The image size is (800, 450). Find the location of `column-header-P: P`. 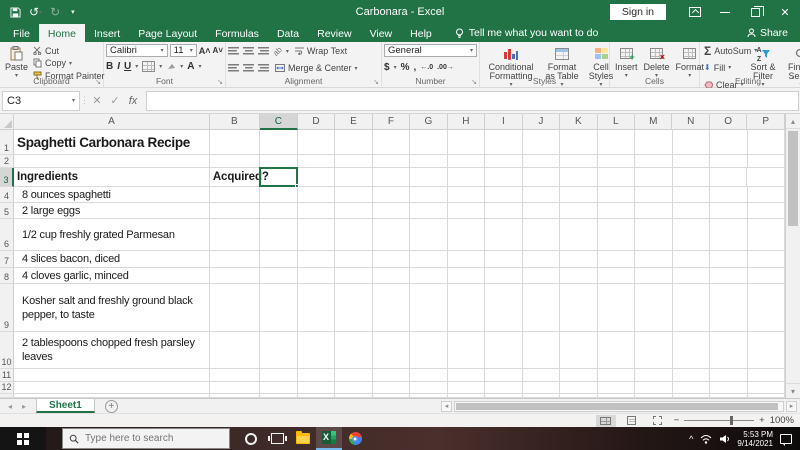

column-header-P: P is located at coordinates (766, 122).